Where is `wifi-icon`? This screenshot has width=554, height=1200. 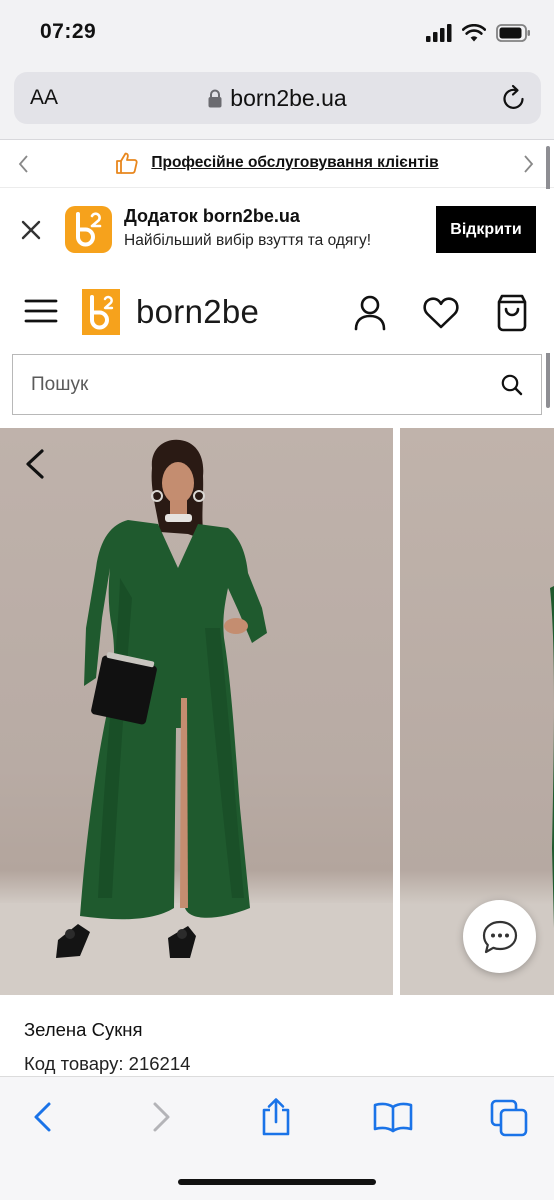
wifi-icon is located at coordinates (474, 33).